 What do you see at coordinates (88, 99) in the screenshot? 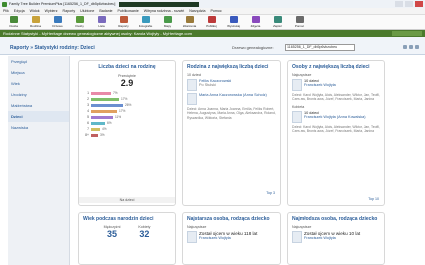
I see `bar-key: 2` at bounding box center [88, 99].